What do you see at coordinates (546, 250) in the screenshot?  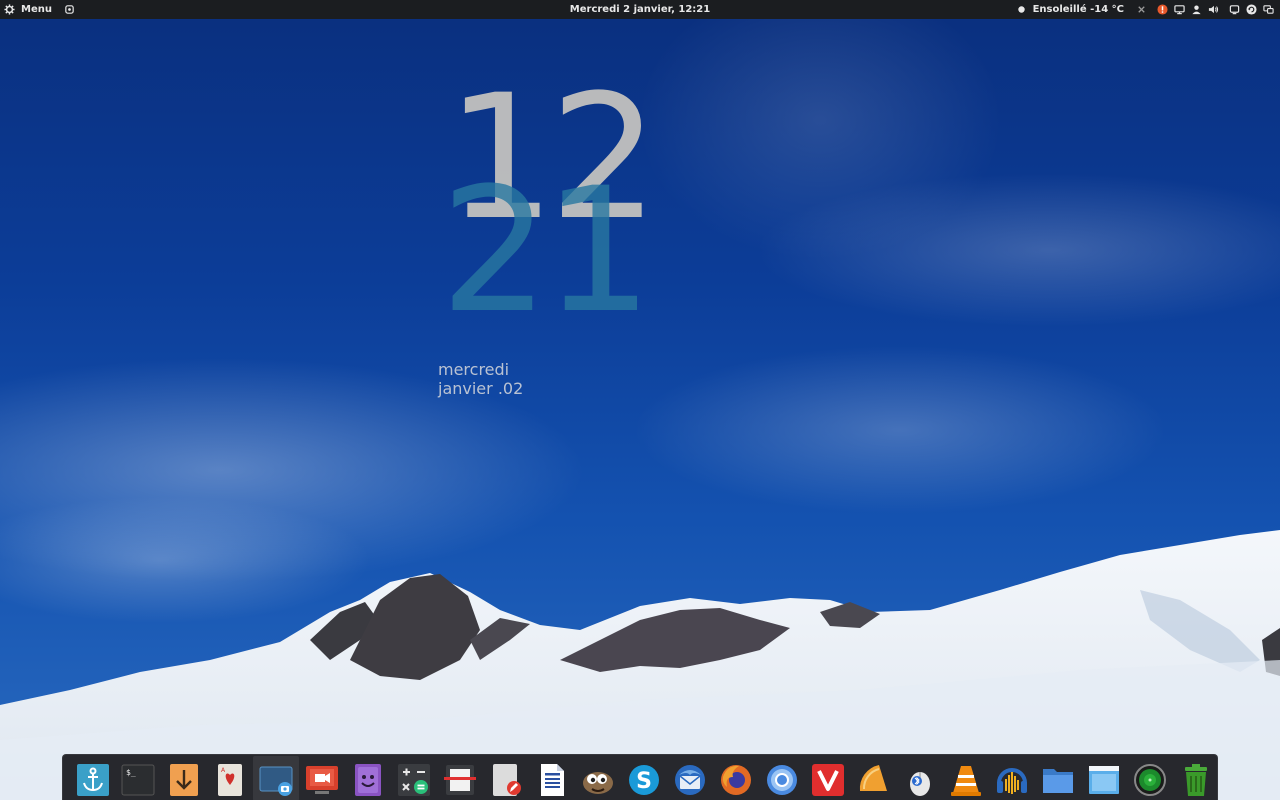 I see `clock-minutes: 21` at bounding box center [546, 250].